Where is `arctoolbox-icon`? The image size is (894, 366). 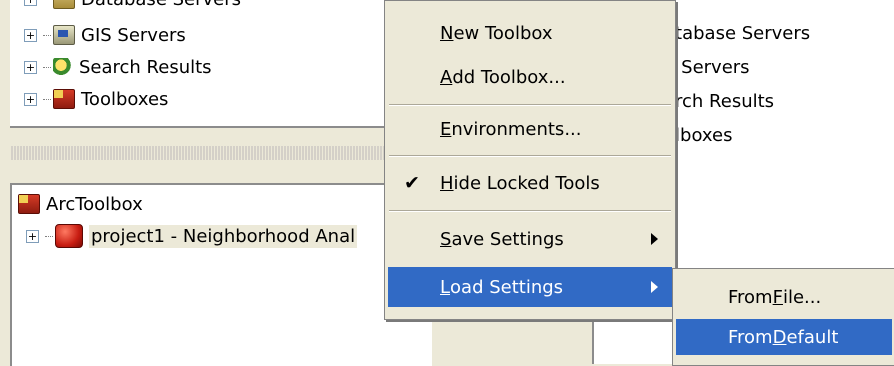 arctoolbox-icon is located at coordinates (29, 204).